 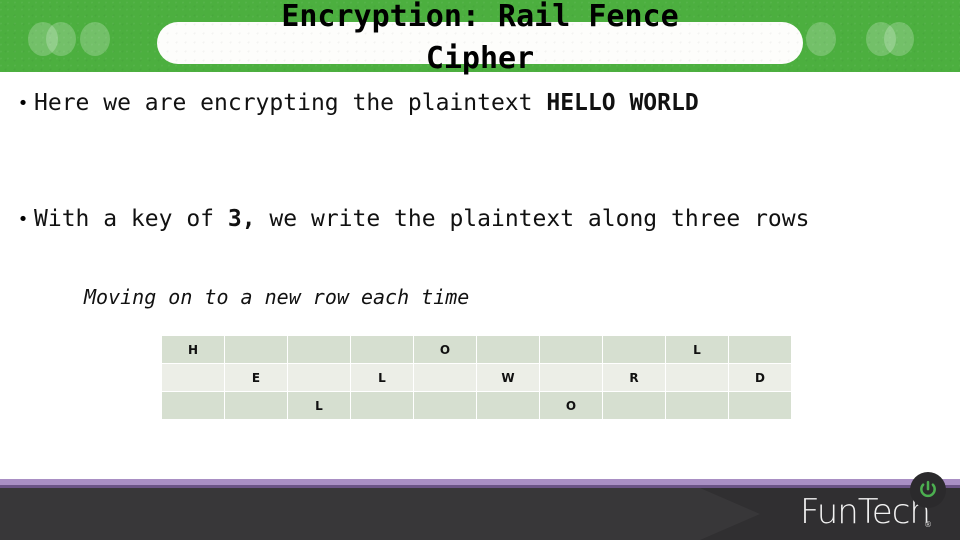 I want to click on bullet-1-pre: Here we are encrypting the plaintext, so click(x=290, y=103).